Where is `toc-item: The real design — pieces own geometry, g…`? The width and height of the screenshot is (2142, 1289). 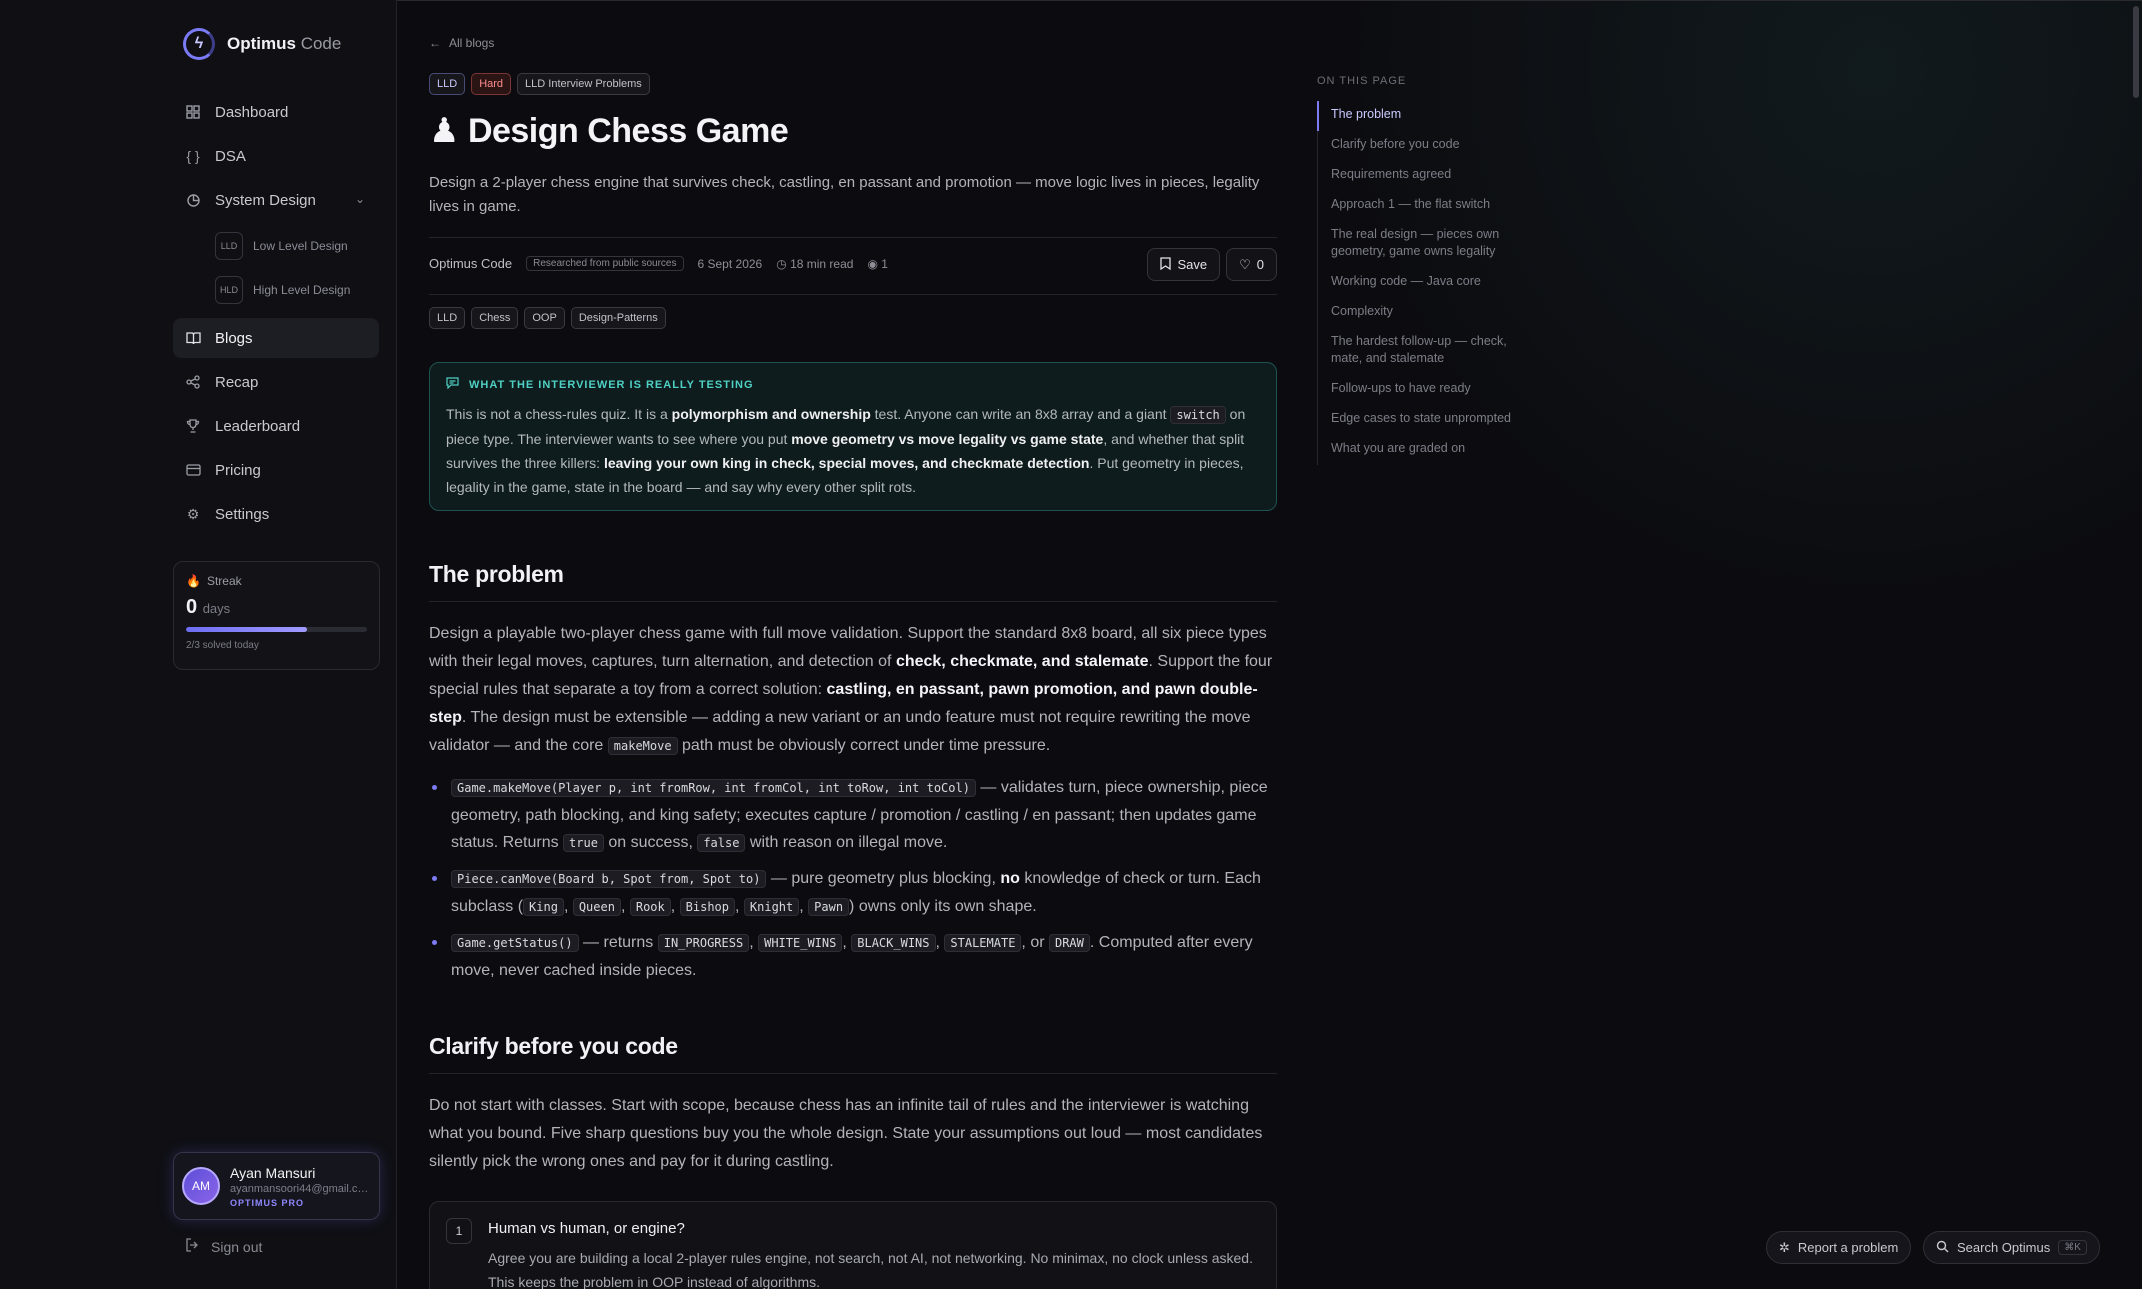 toc-item: The real design — pieces own geometry, g… is located at coordinates (1427, 244).